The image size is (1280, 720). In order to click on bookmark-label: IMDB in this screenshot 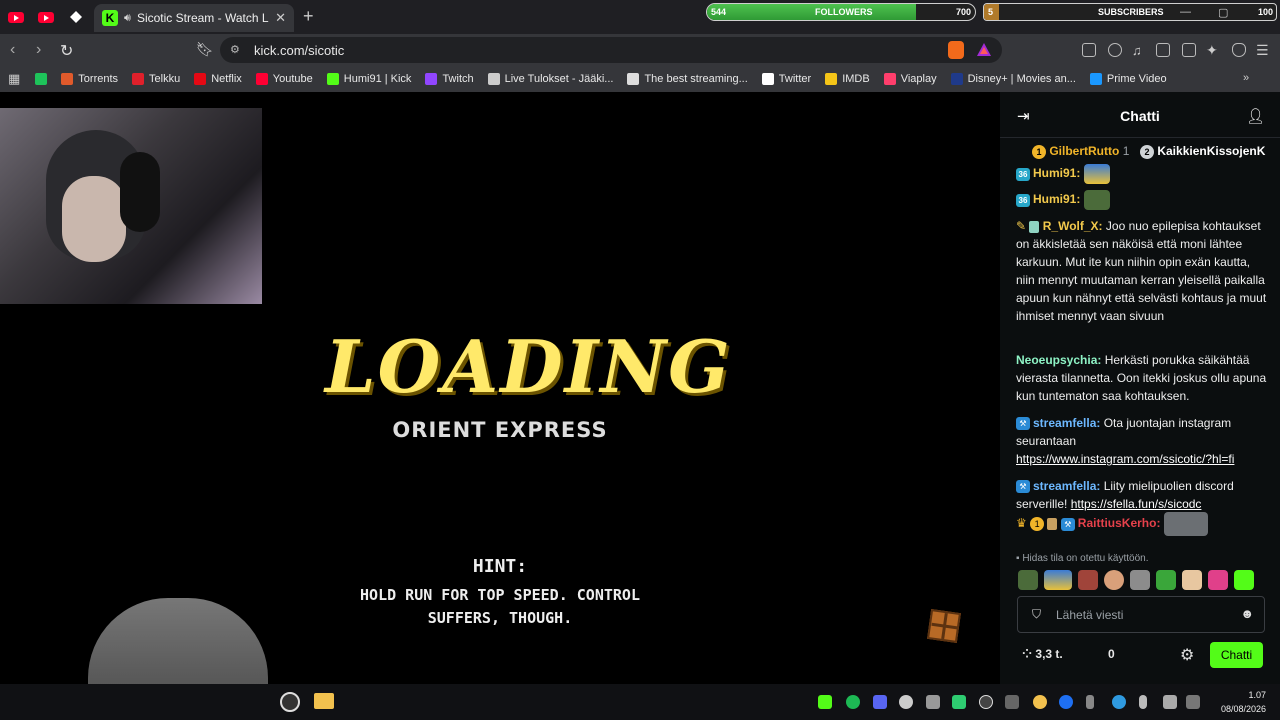, I will do `click(856, 79)`.